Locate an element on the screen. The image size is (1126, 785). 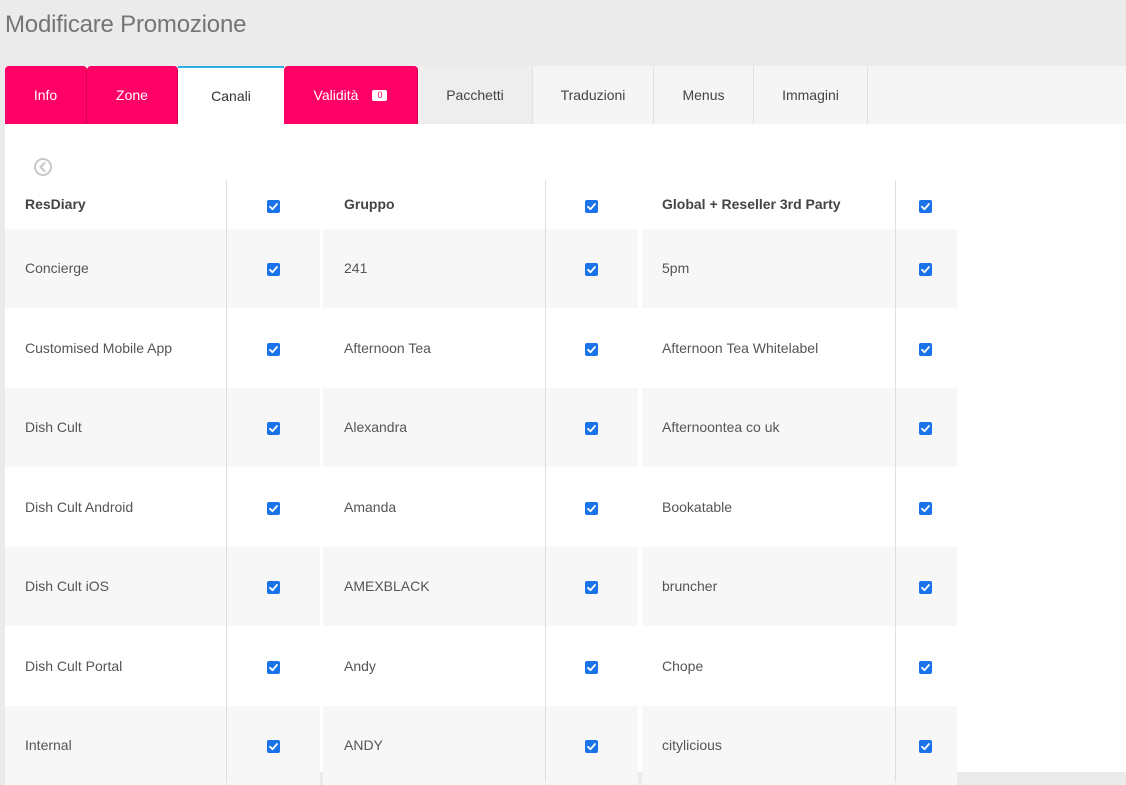
channel-name: Alexandra is located at coordinates (376, 427).